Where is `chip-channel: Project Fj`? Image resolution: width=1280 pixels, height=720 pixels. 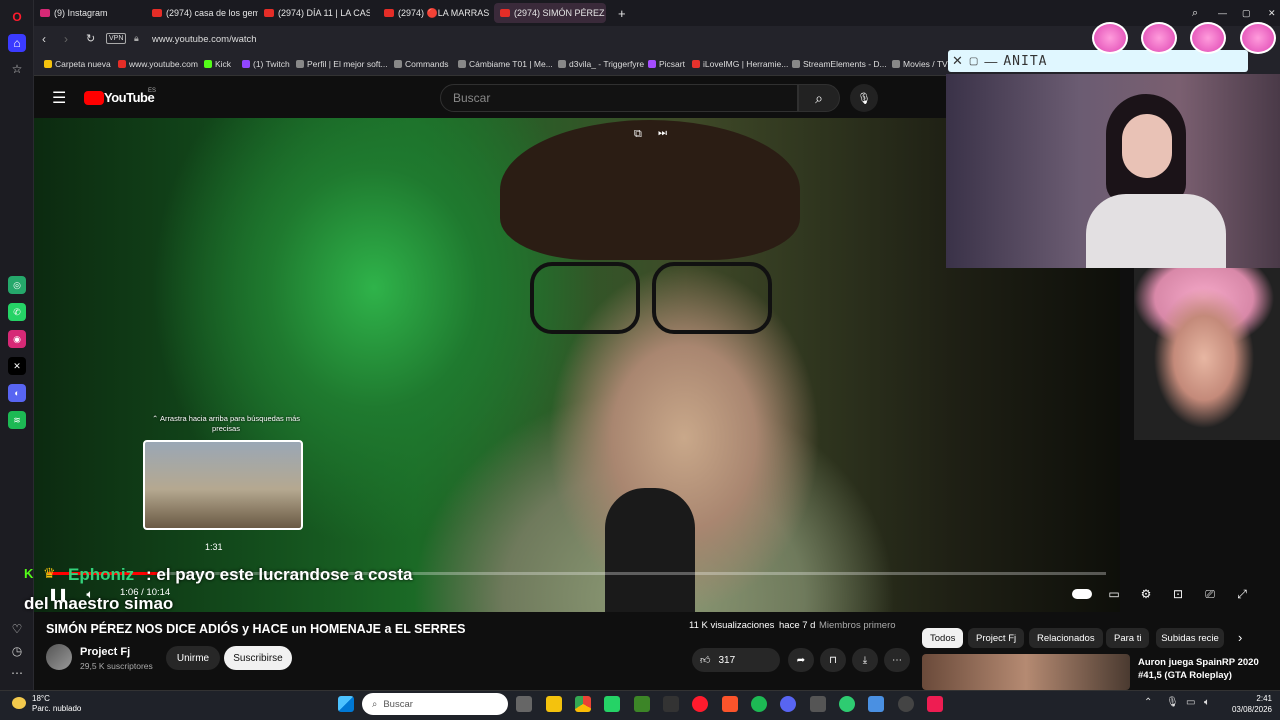
chip-channel: Project Fj is located at coordinates (996, 638).